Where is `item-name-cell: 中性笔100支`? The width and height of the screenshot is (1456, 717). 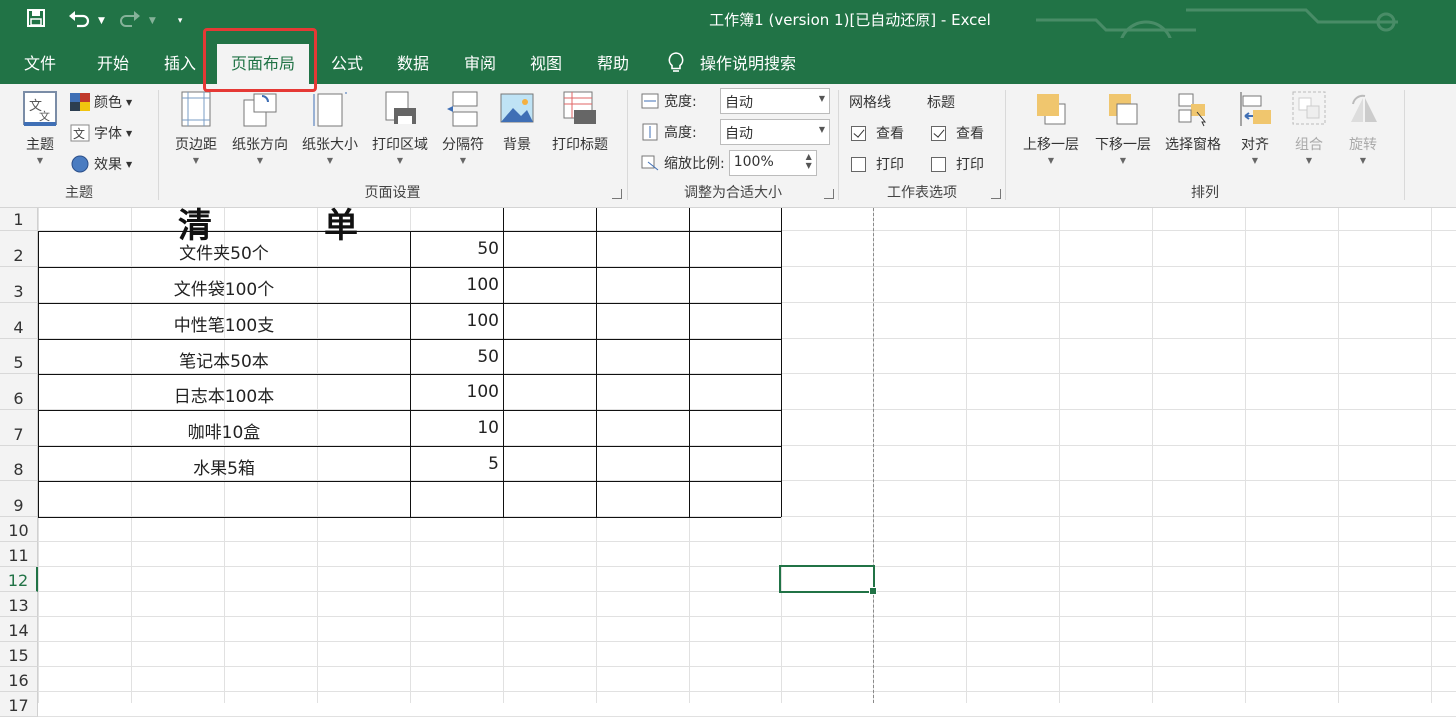
item-name-cell: 中性笔100支 is located at coordinates (224, 323).